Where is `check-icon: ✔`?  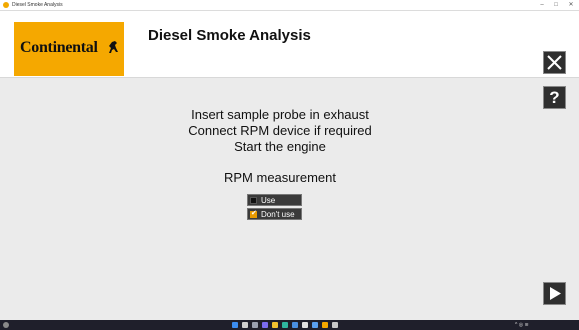
check-icon: ✔ is located at coordinates (254, 213).